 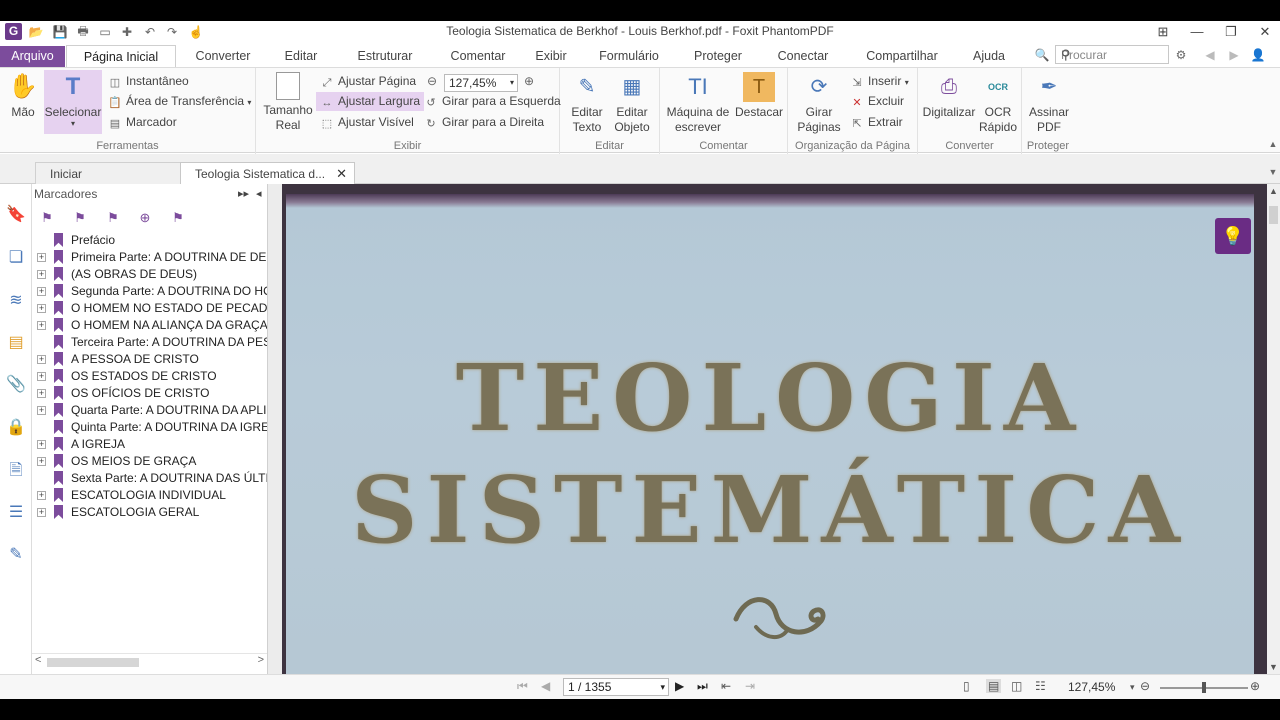 I want to click on zoom-slider-knob, so click(x=1204, y=687).